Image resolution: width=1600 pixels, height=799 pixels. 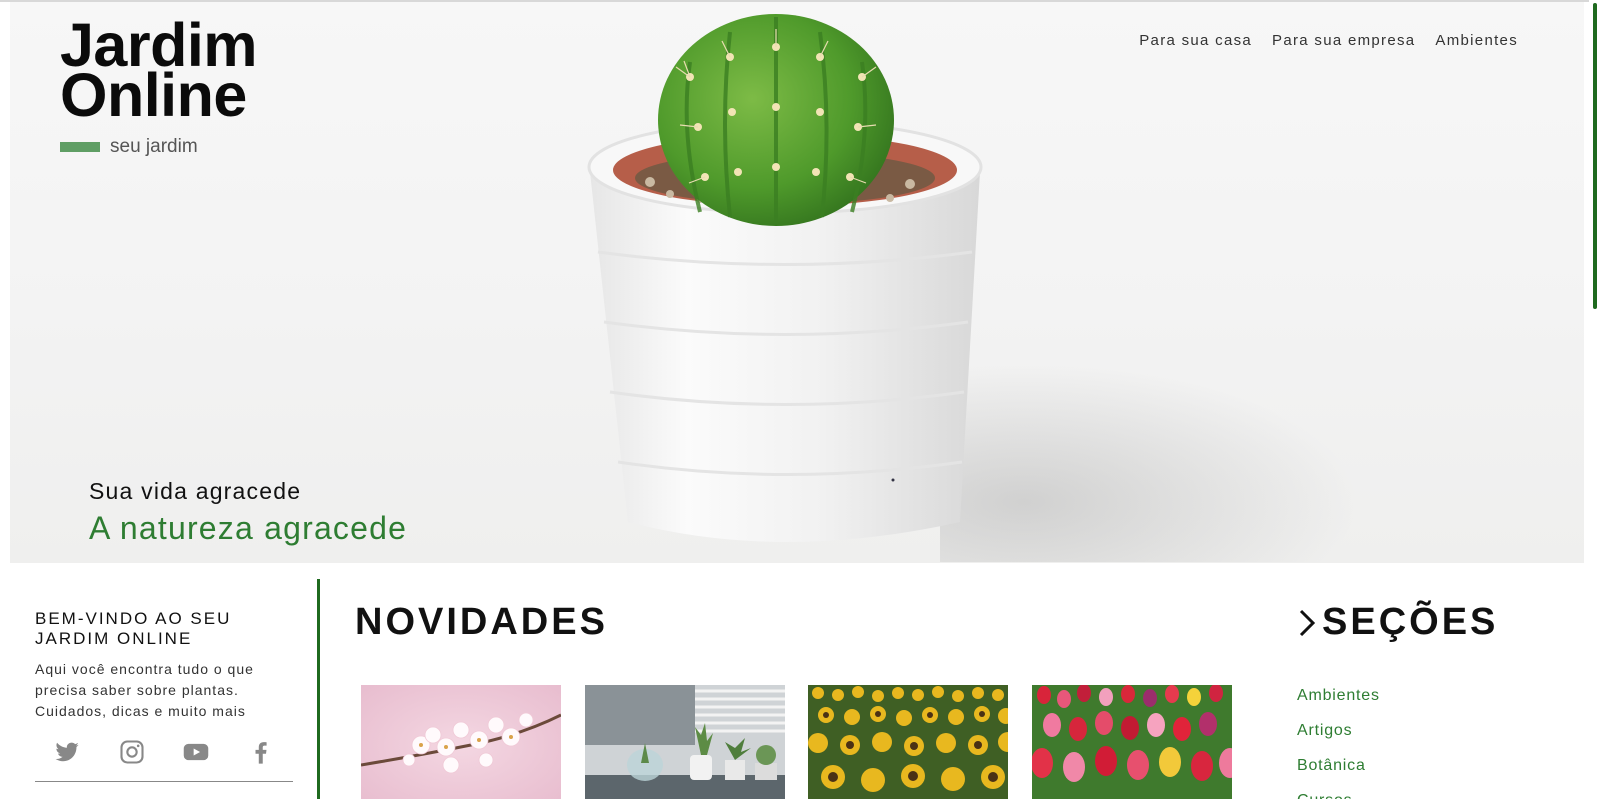 I want to click on tulip-field-image, so click(x=1132, y=742).